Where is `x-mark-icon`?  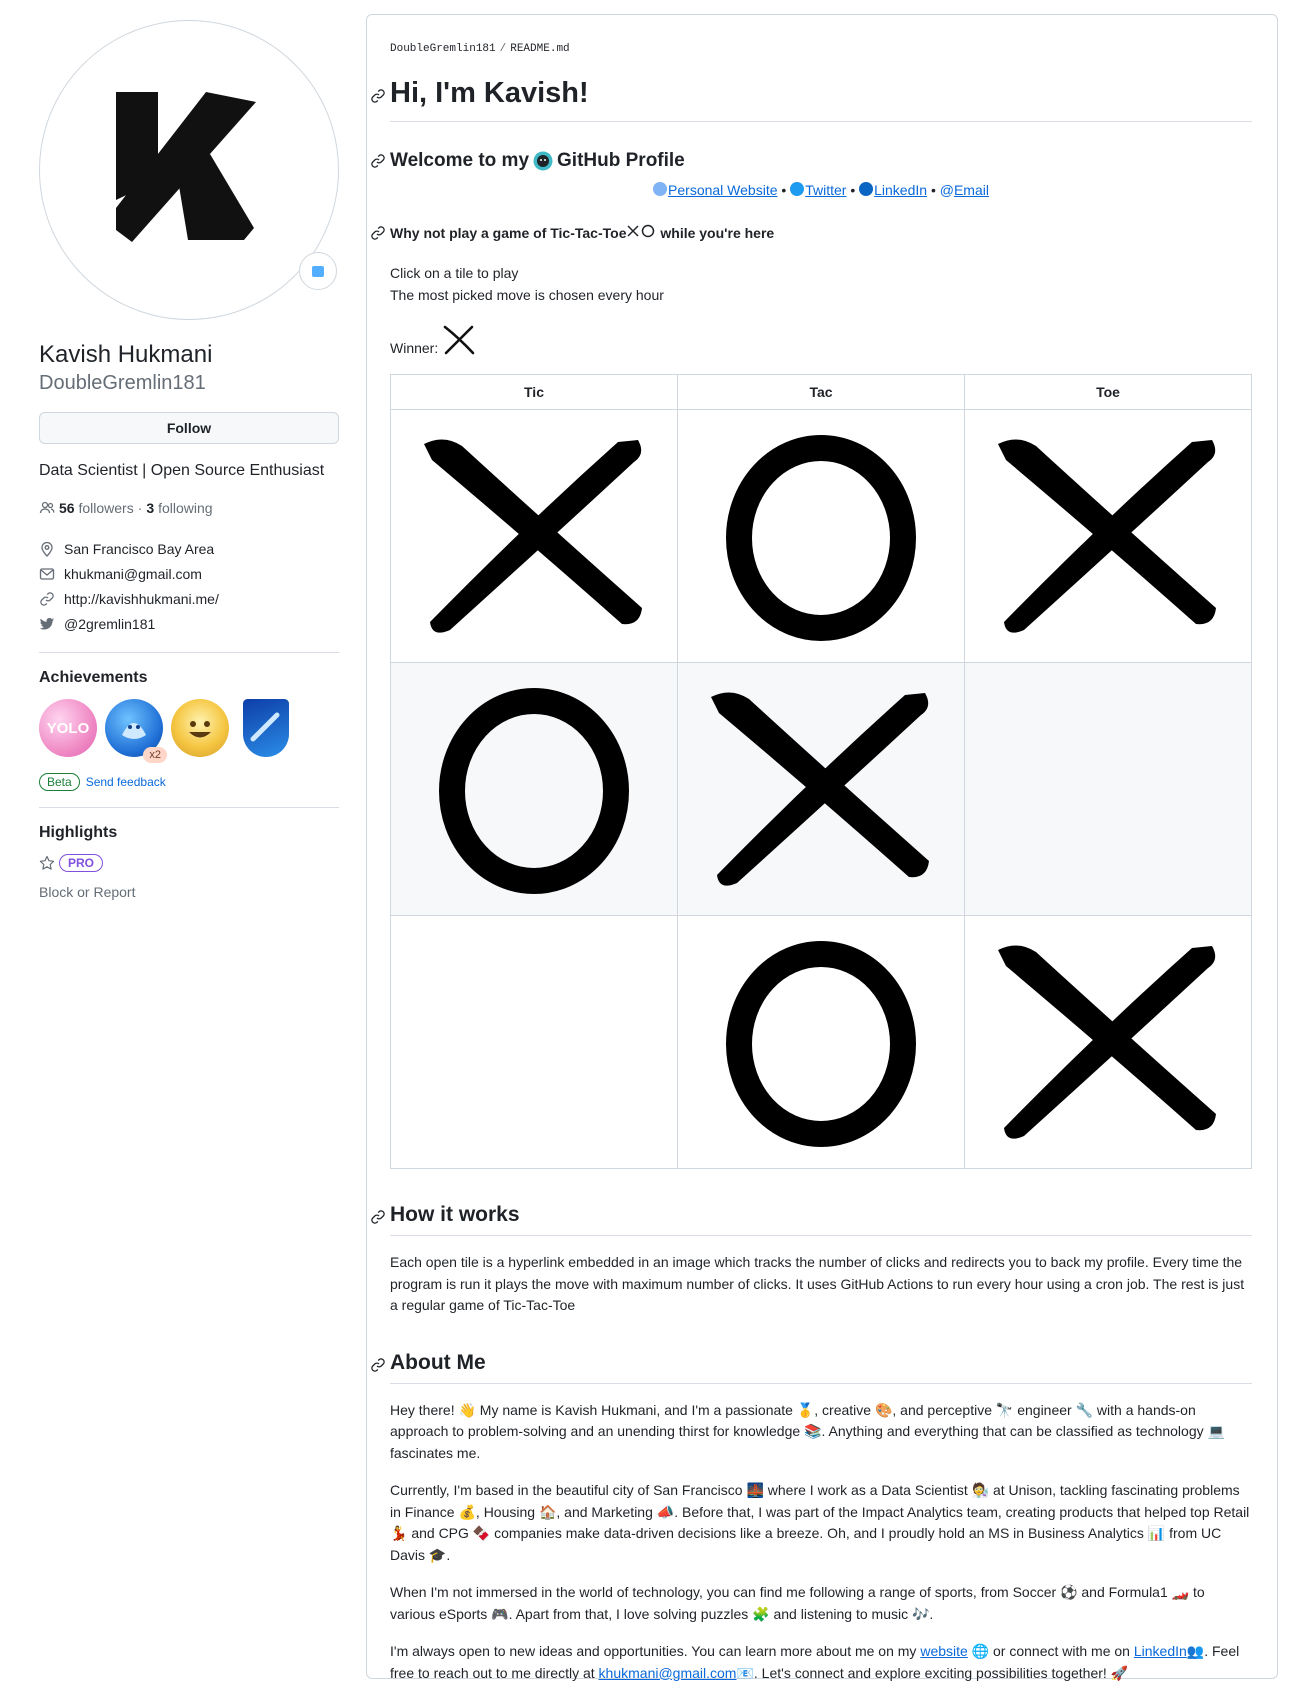
x-mark-icon is located at coordinates (820, 789).